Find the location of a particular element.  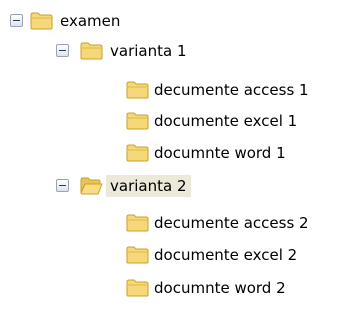

tree-node-documnte-word-1: documnte word 1 is located at coordinates (177, 153).